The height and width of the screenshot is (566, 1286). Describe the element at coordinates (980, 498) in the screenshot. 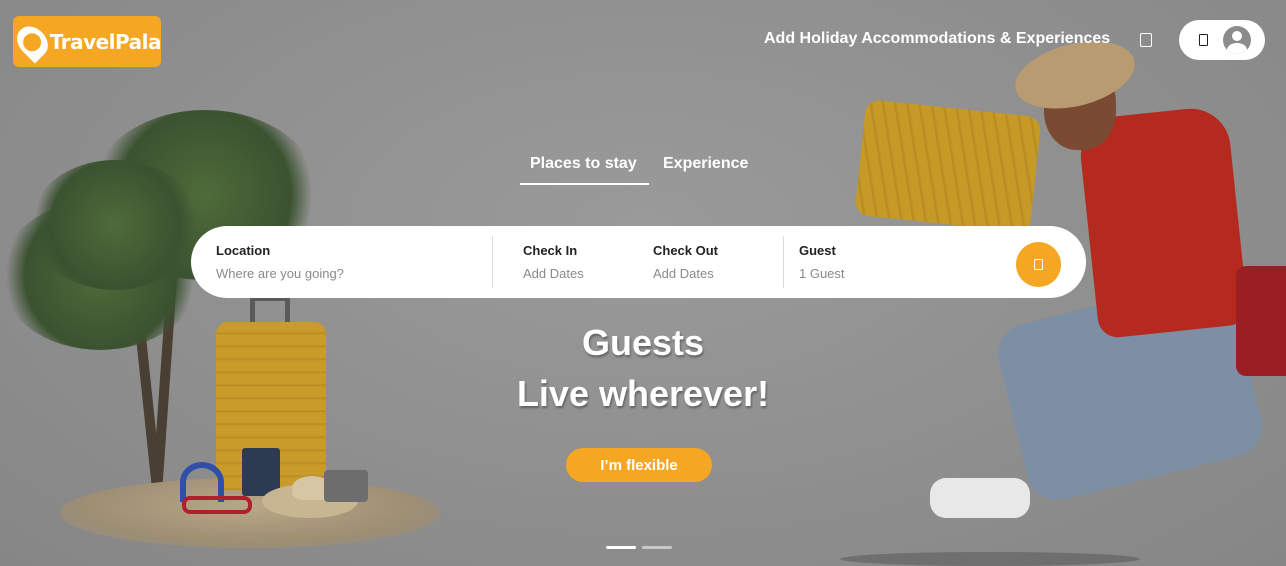

I see `person-shoe` at that location.